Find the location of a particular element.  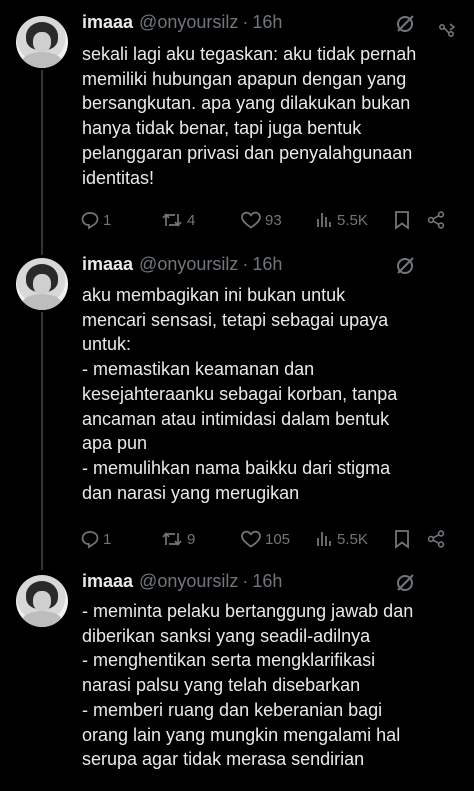

text-line: aku membagikan ini bukan untuk is located at coordinates (214, 295).